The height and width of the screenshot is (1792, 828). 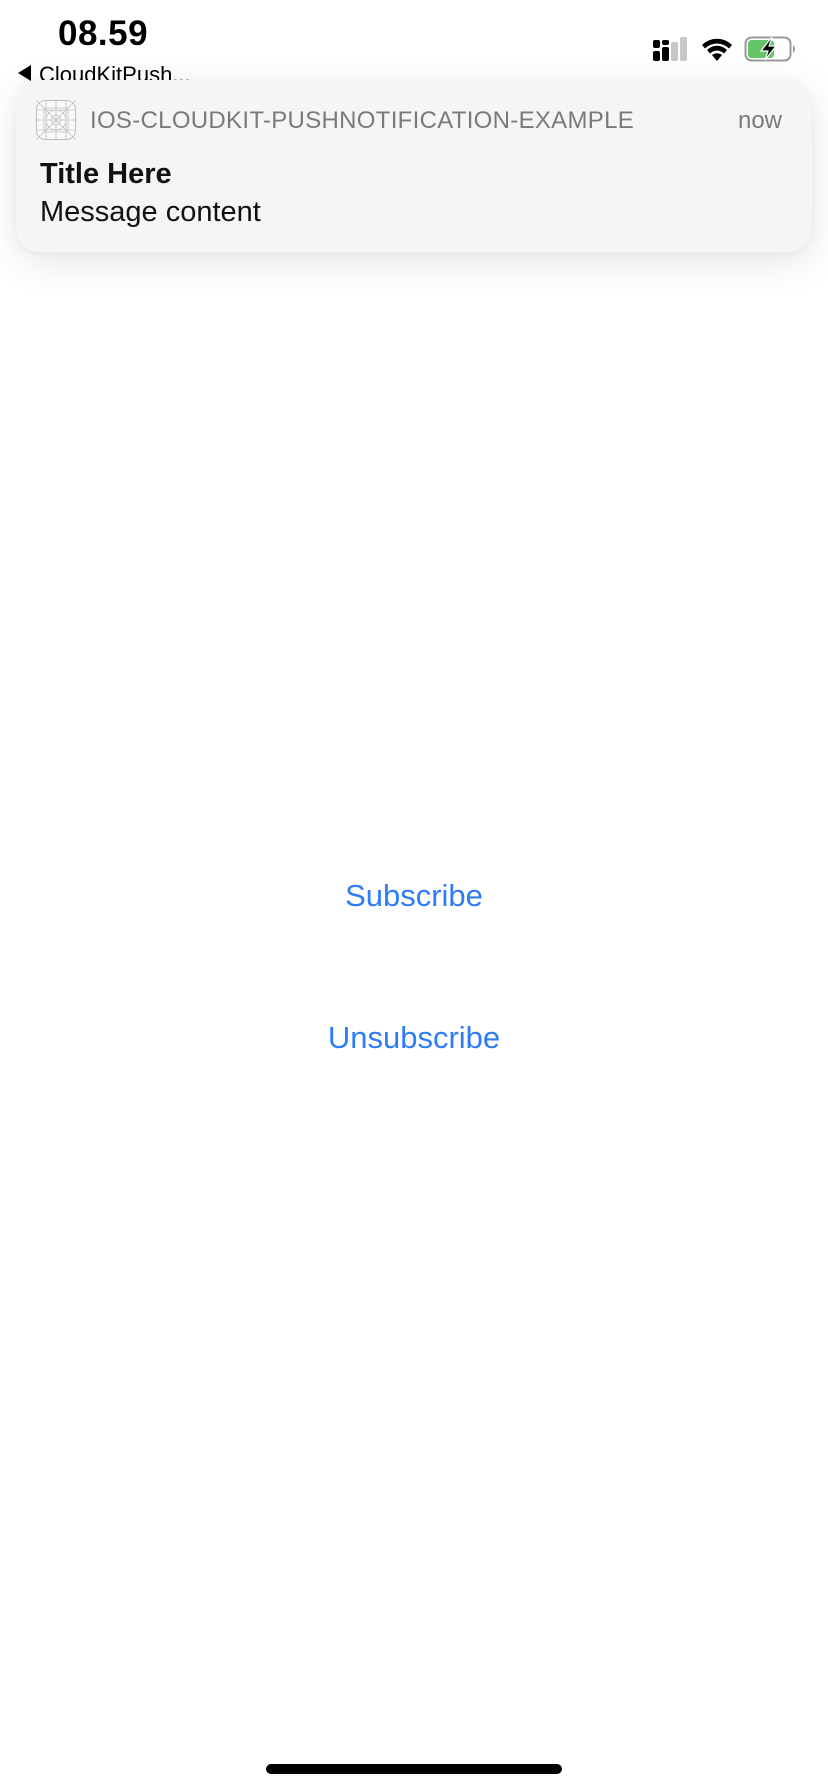 What do you see at coordinates (670, 49) in the screenshot?
I see `cellular-signal-icon` at bounding box center [670, 49].